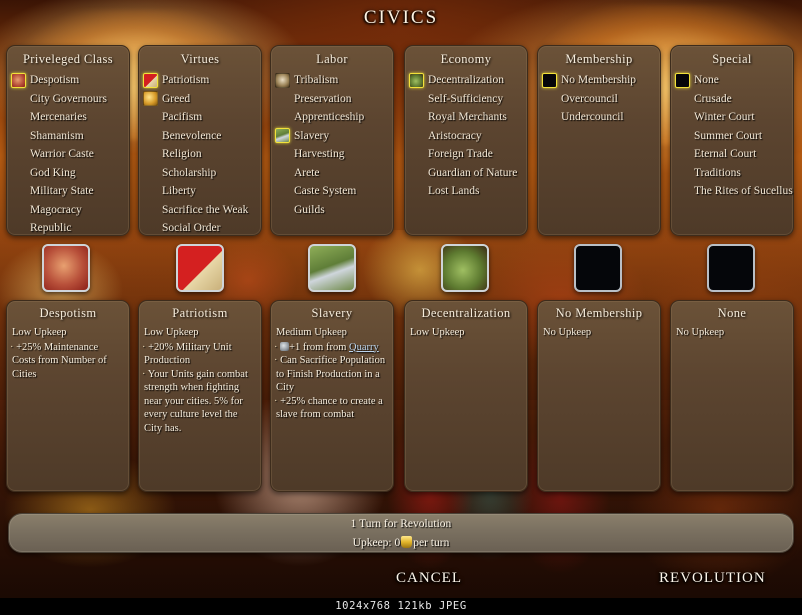 This screenshot has height=615, width=802. I want to click on detail-body: No Upkeep, so click(599, 334).